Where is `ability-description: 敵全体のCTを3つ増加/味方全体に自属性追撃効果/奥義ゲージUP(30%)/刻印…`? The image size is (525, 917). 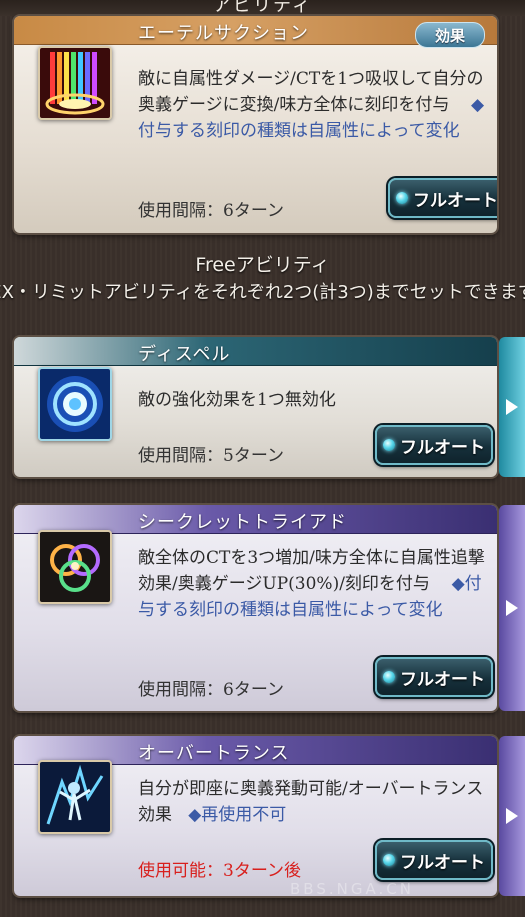
ability-description: 敵全体のCTを3つ増加/味方全体に自属性追撃効果/奥義ゲージUP(30%)/刻印… is located at coordinates (313, 584).